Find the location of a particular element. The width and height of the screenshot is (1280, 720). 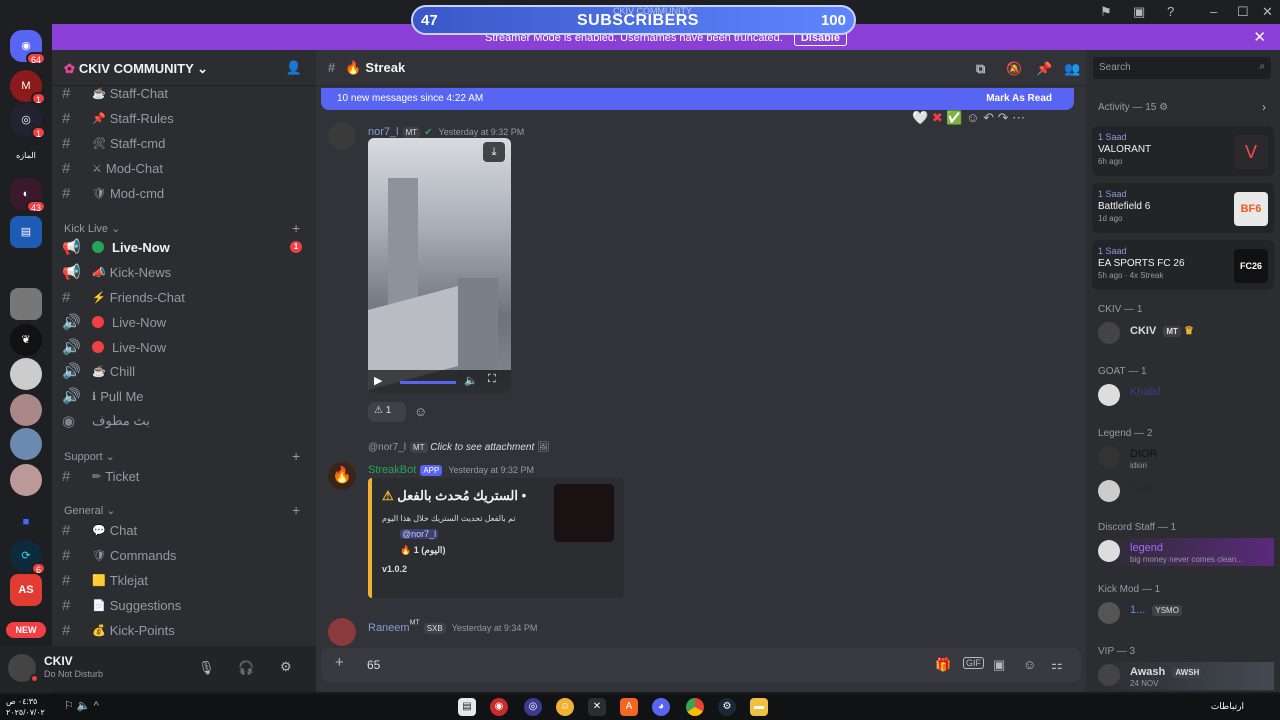

plus-attach-icon: + is located at coordinates (339, 662).